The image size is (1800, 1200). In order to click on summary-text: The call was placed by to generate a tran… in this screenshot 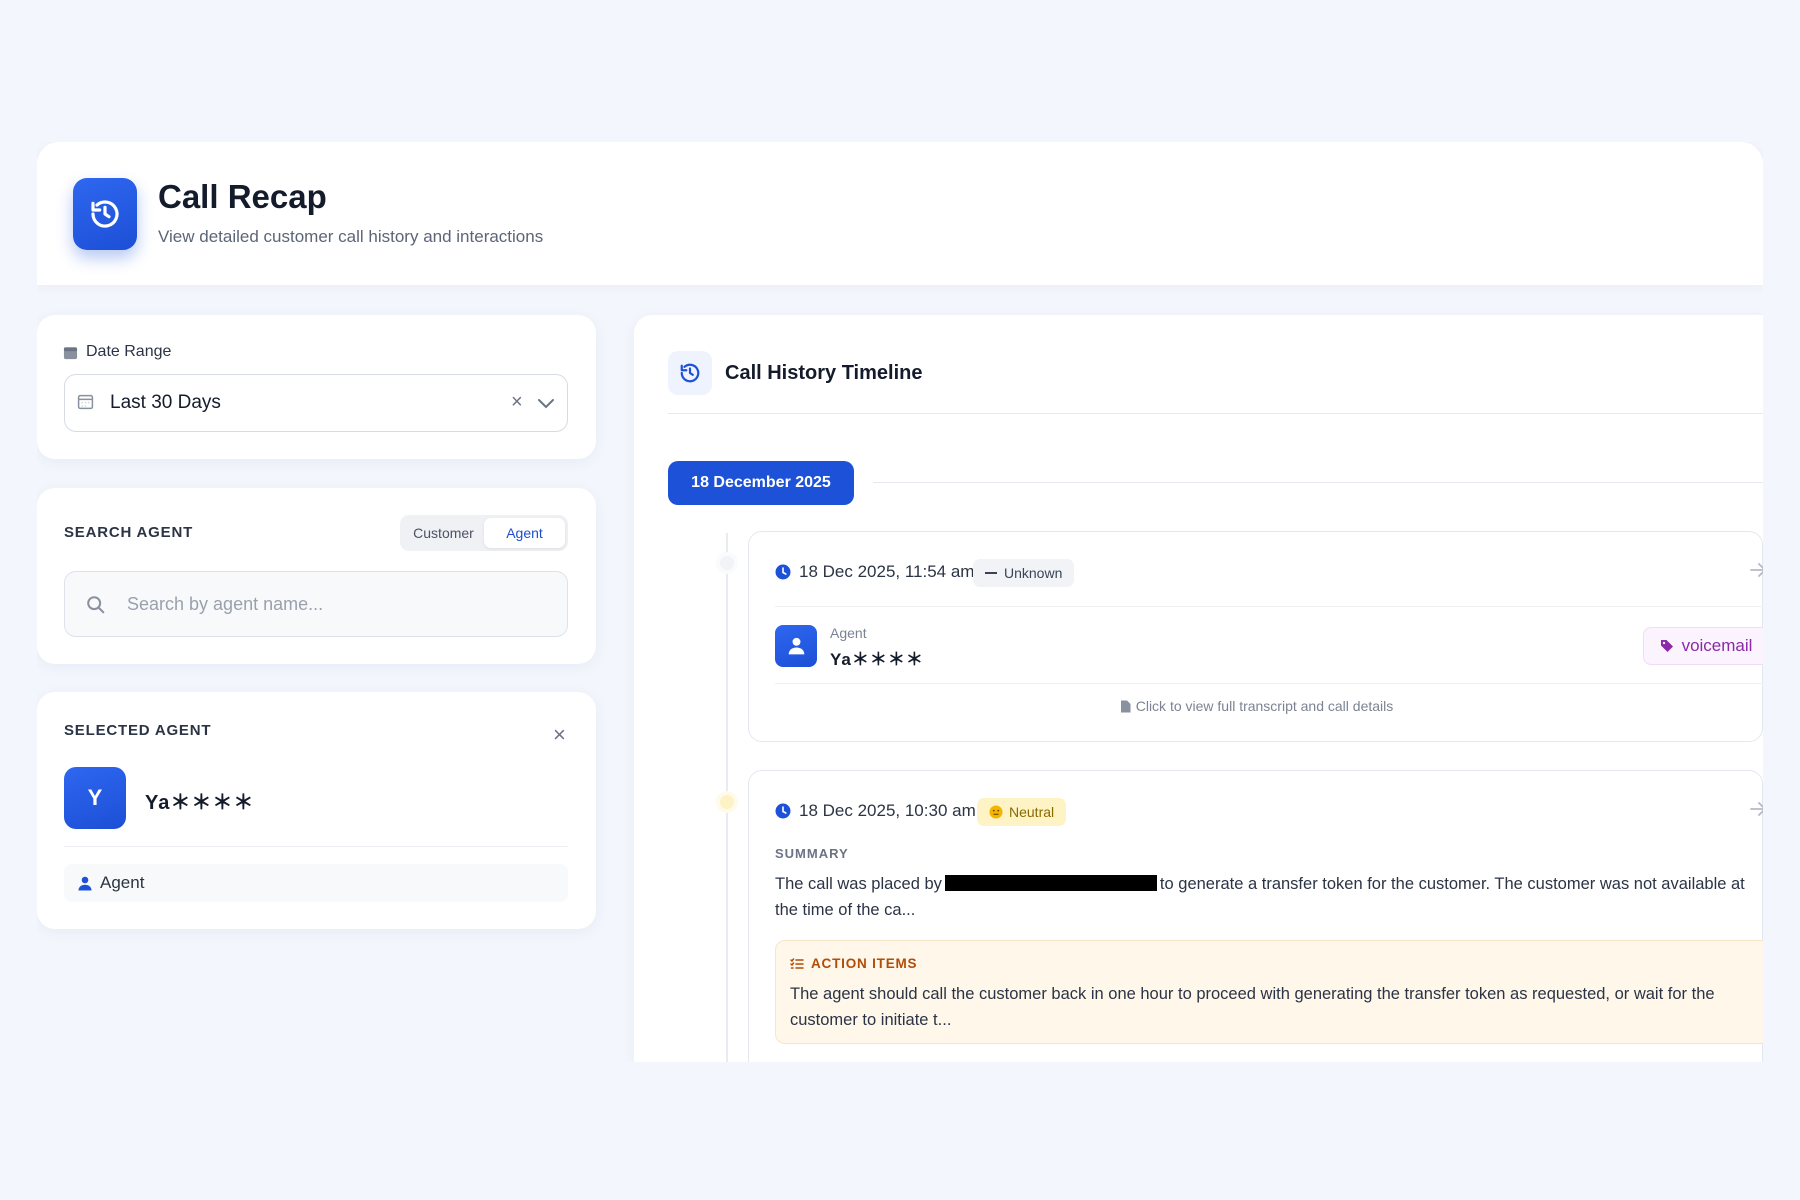, I will do `click(1269, 897)`.